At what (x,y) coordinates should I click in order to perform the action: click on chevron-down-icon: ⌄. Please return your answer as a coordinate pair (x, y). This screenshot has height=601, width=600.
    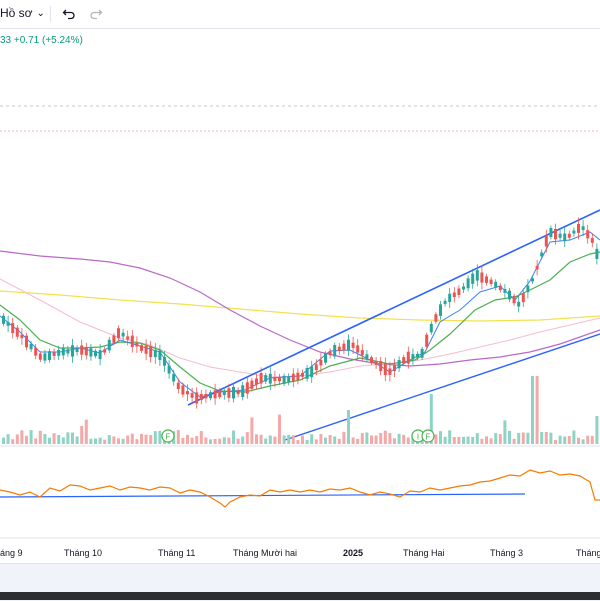
    Looking at the image, I should click on (40, 13).